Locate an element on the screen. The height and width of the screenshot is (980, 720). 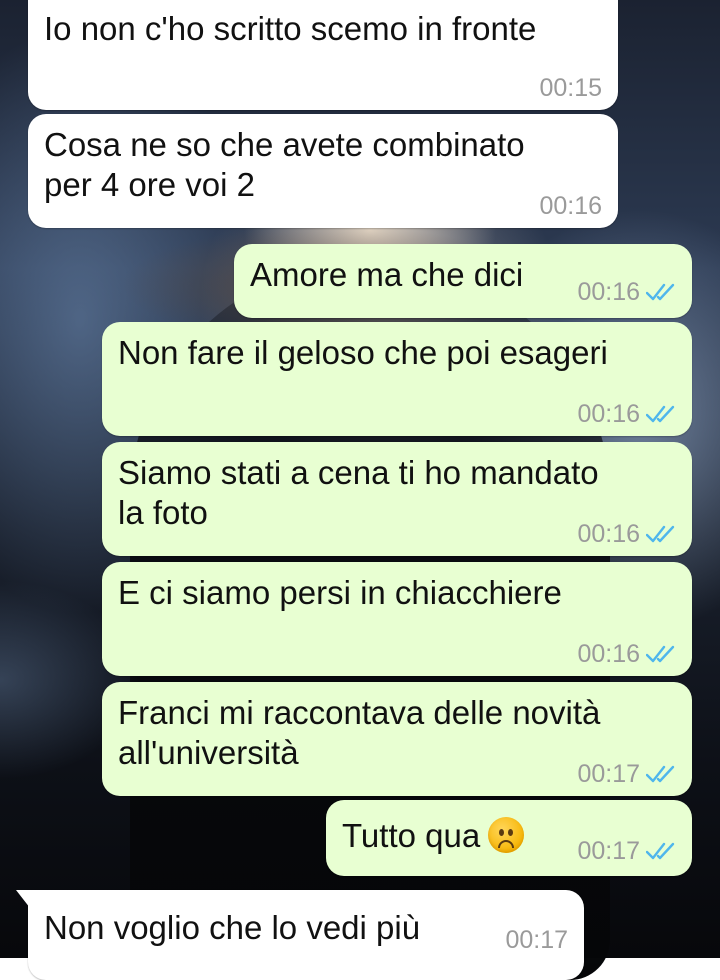
message-meta: 00:15 is located at coordinates (570, 88).